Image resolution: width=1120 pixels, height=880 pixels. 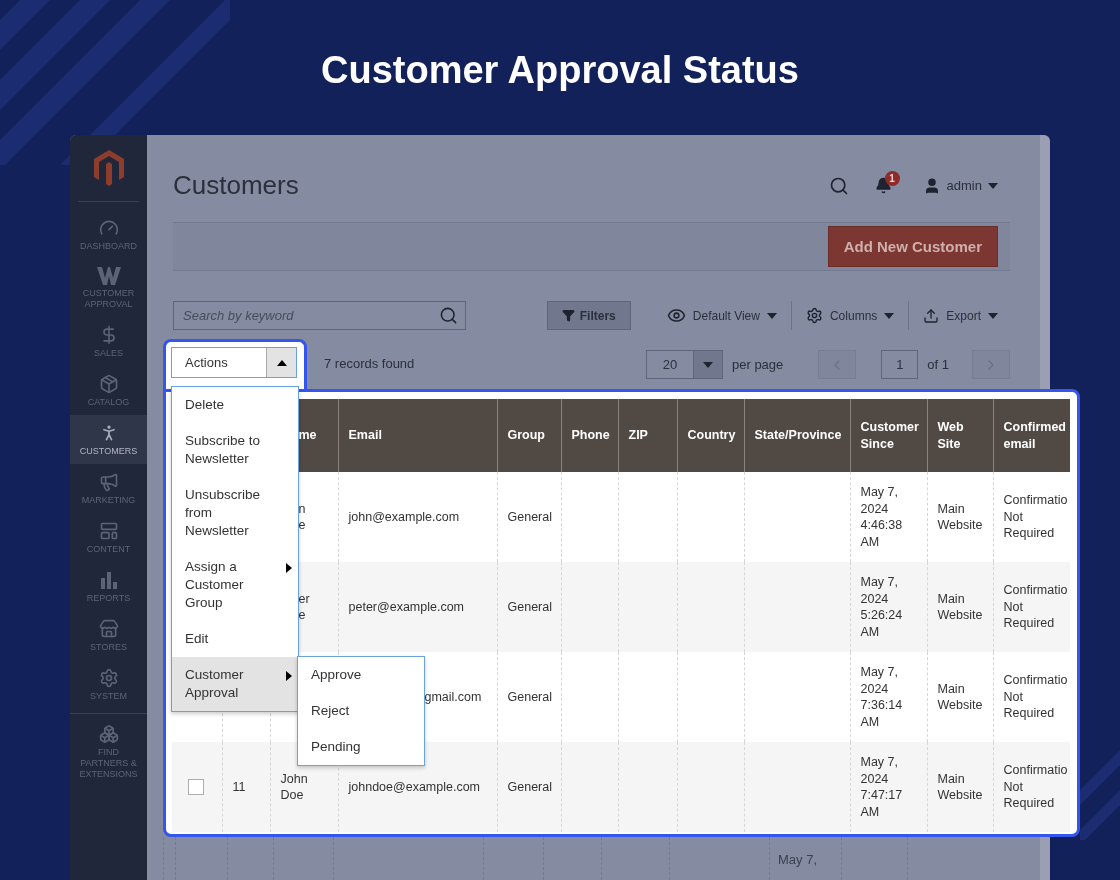 What do you see at coordinates (108, 168) in the screenshot?
I see `logo-icon` at bounding box center [108, 168].